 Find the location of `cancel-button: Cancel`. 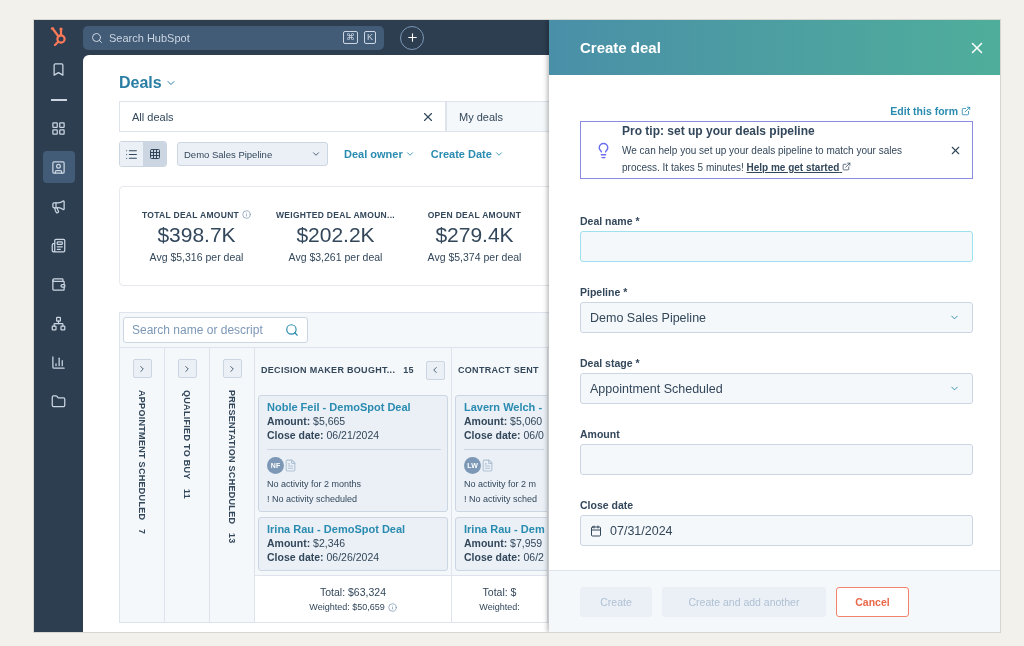

cancel-button: Cancel is located at coordinates (872, 601).